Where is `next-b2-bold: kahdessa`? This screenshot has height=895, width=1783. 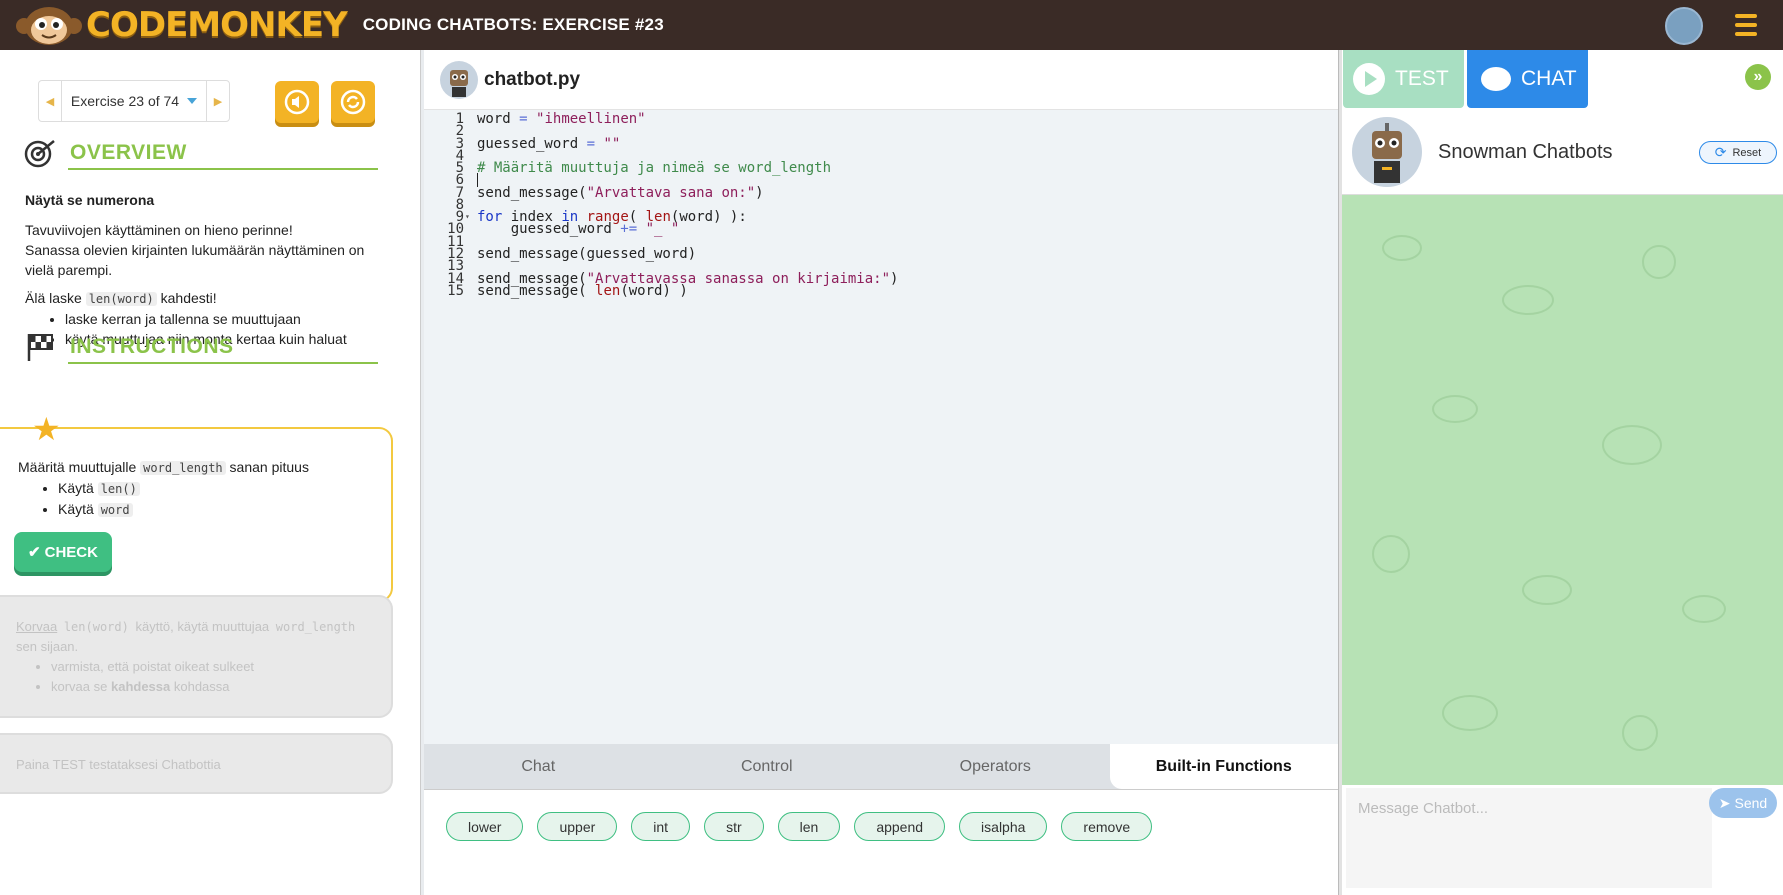 next-b2-bold: kahdessa is located at coordinates (140, 686).